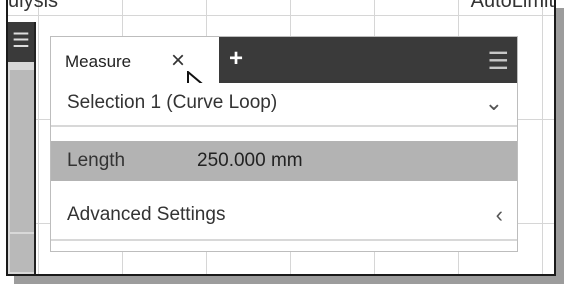  I want to click on advanced-settings-label: Advanced Settings, so click(146, 214).